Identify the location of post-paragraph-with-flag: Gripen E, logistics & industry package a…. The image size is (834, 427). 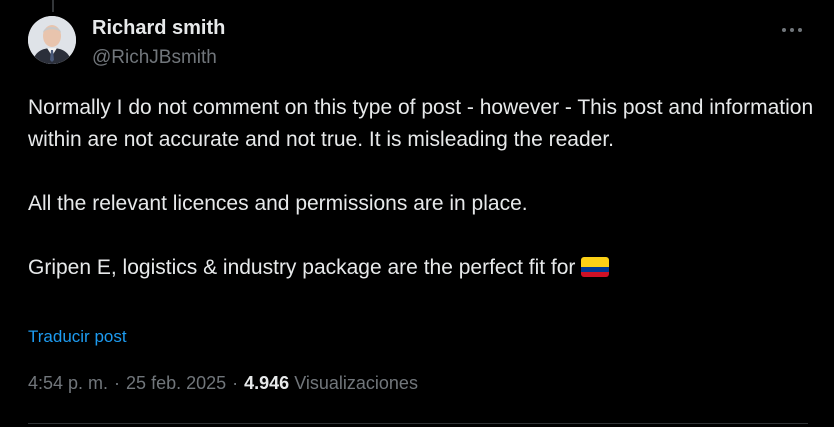
(423, 268).